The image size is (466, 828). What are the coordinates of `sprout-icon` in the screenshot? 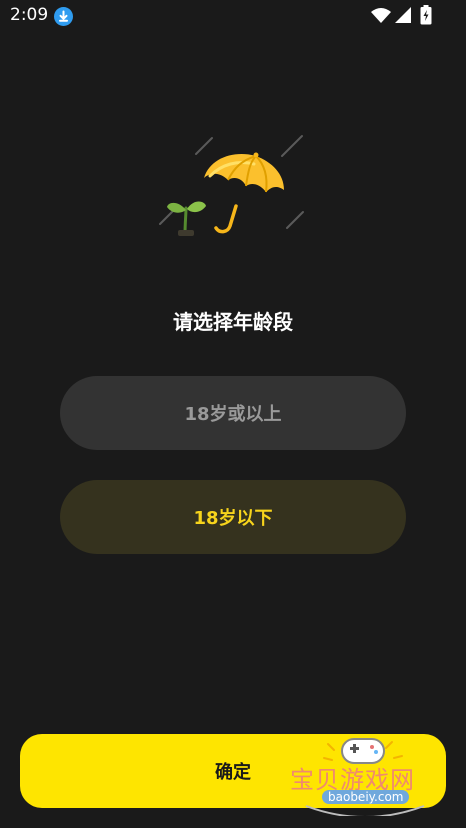 It's located at (186, 218).